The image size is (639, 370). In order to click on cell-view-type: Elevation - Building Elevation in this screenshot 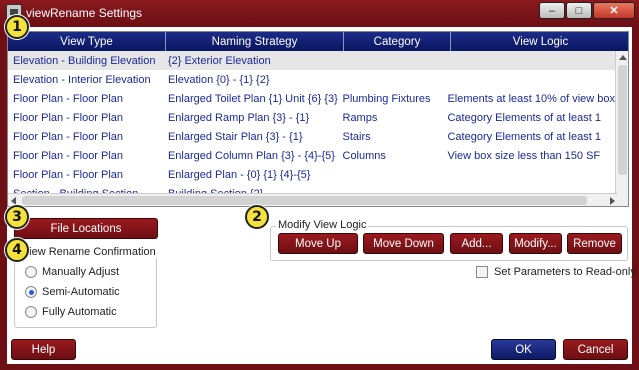, I will do `click(84, 60)`.